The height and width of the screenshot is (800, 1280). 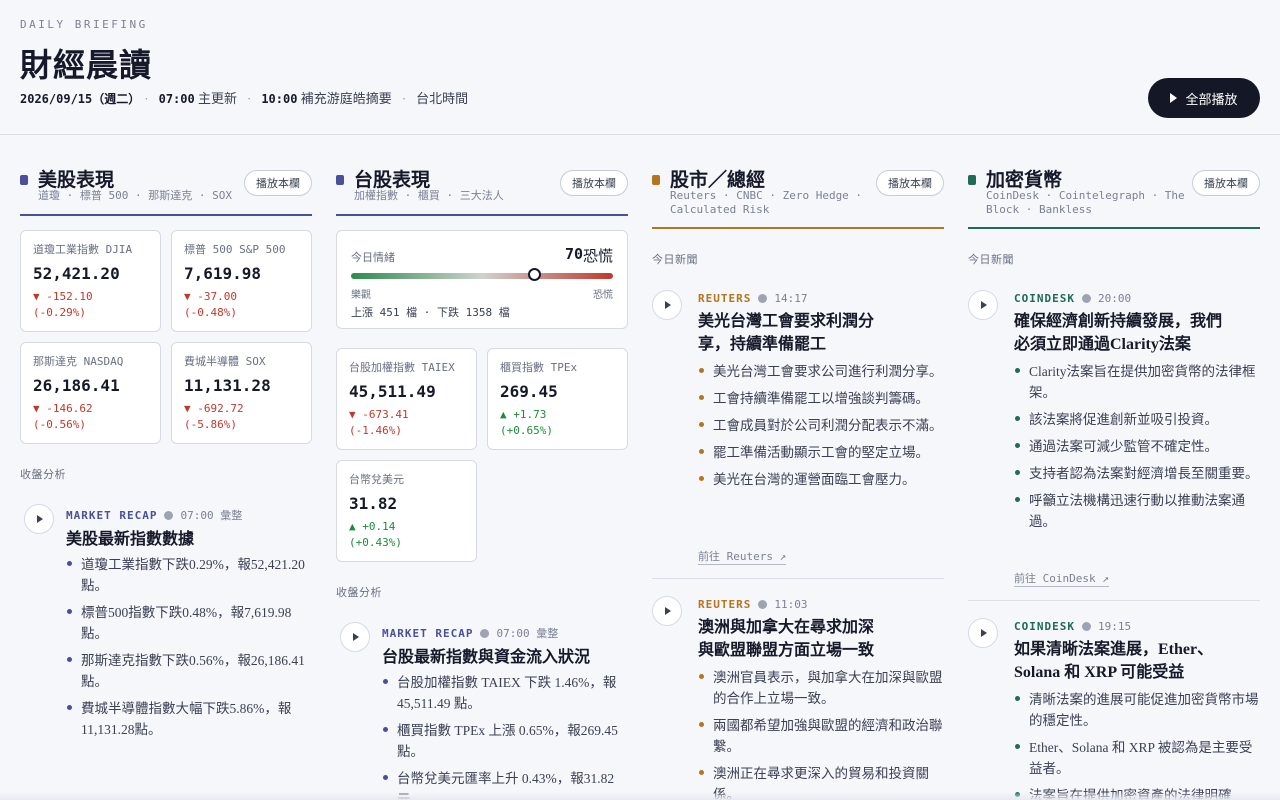 I want to click on list-item: 費城半導體指數大幅下跌5.86%，報11,131.28點。, so click(x=189, y=719).